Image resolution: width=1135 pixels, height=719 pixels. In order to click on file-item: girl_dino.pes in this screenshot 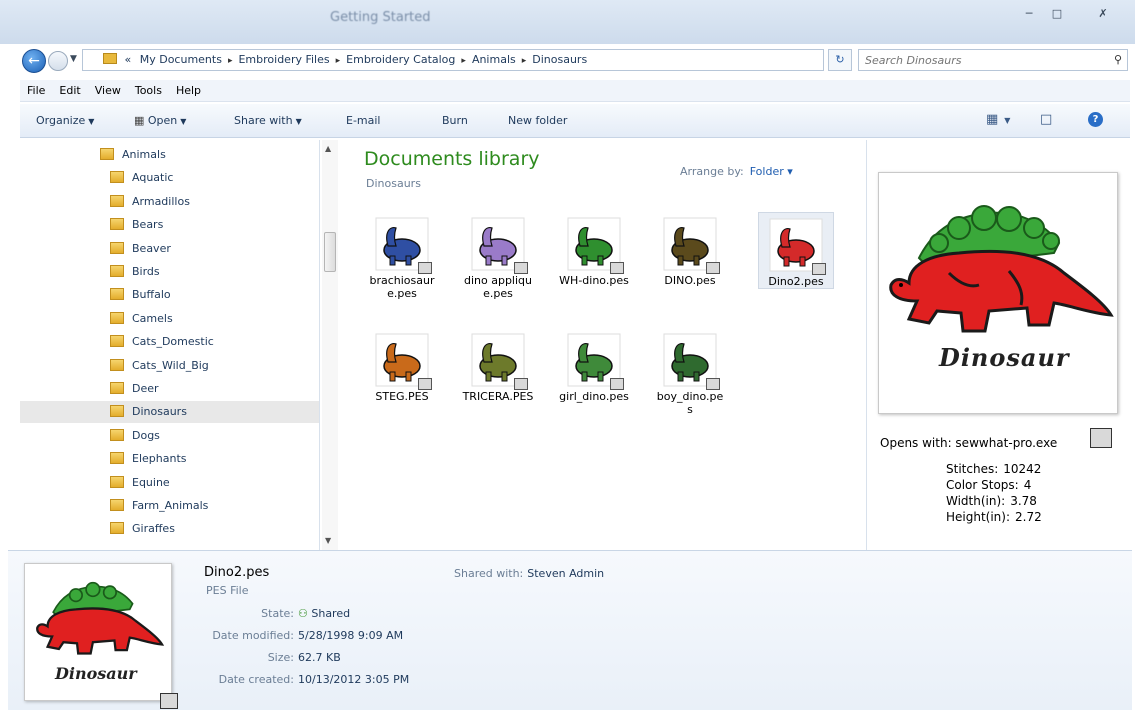, I will do `click(594, 365)`.